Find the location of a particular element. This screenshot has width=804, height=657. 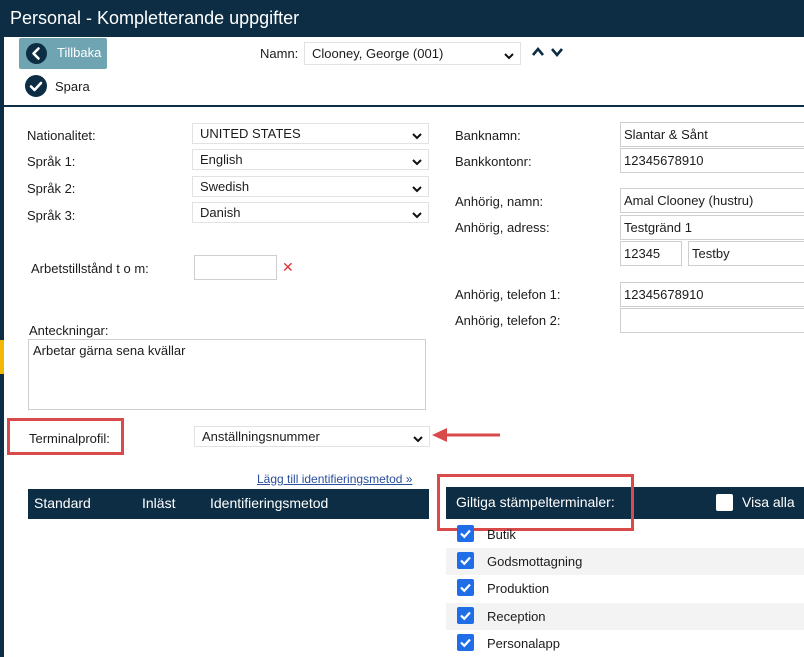

language2-select: Swedish is located at coordinates (310, 186).